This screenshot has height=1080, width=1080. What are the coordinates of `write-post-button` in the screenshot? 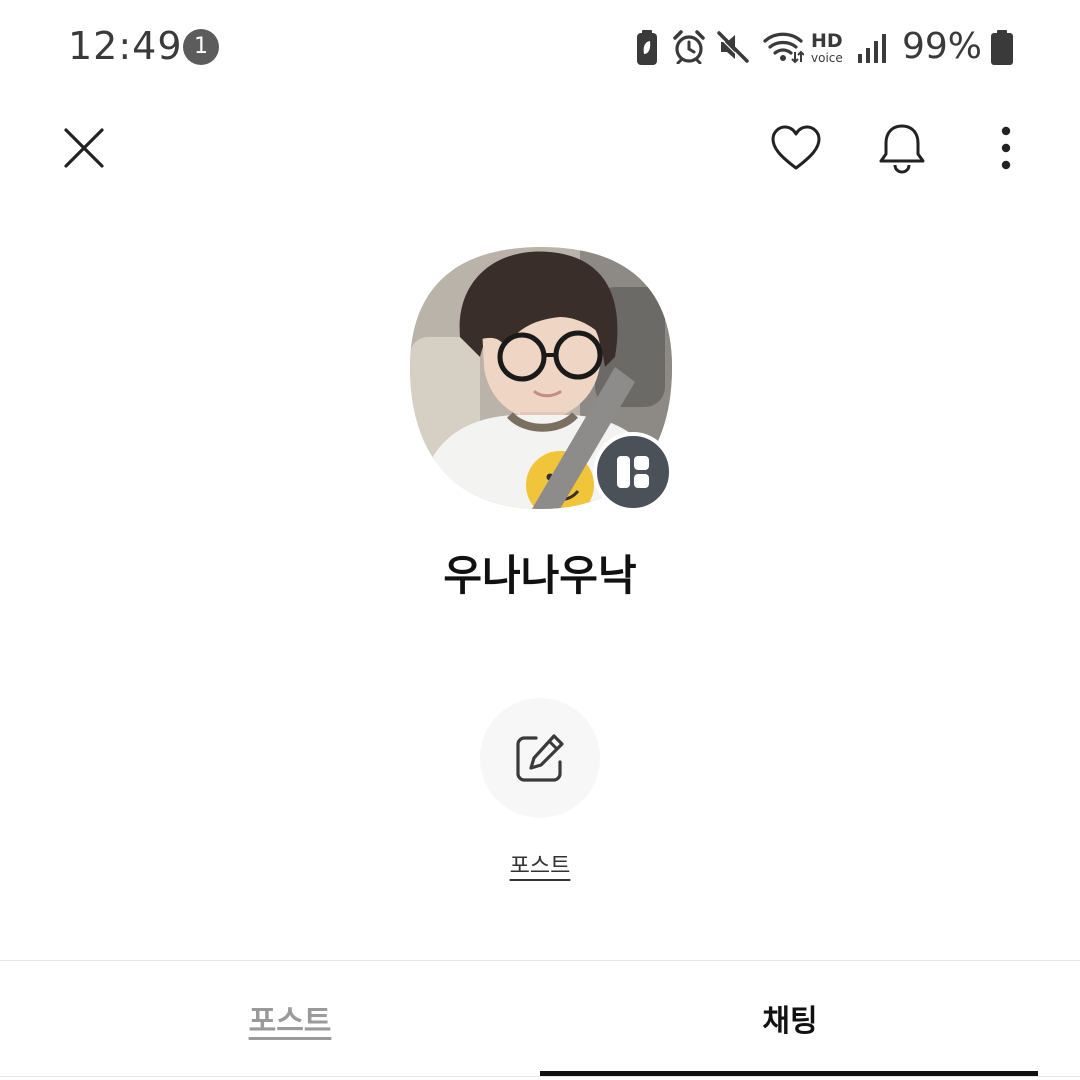 It's located at (540, 758).